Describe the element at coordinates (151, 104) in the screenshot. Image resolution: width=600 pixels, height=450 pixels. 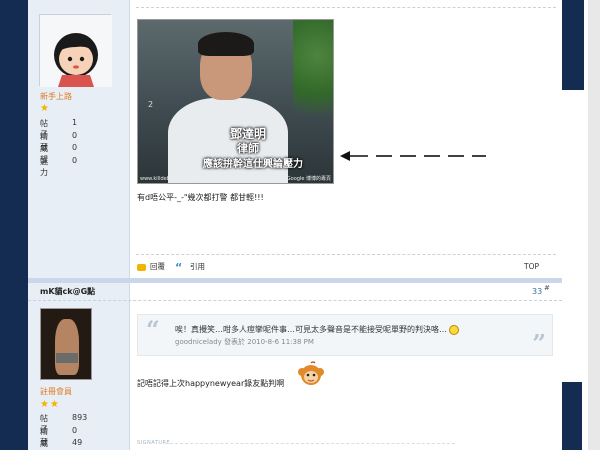
I see `image-marker: 2` at that location.